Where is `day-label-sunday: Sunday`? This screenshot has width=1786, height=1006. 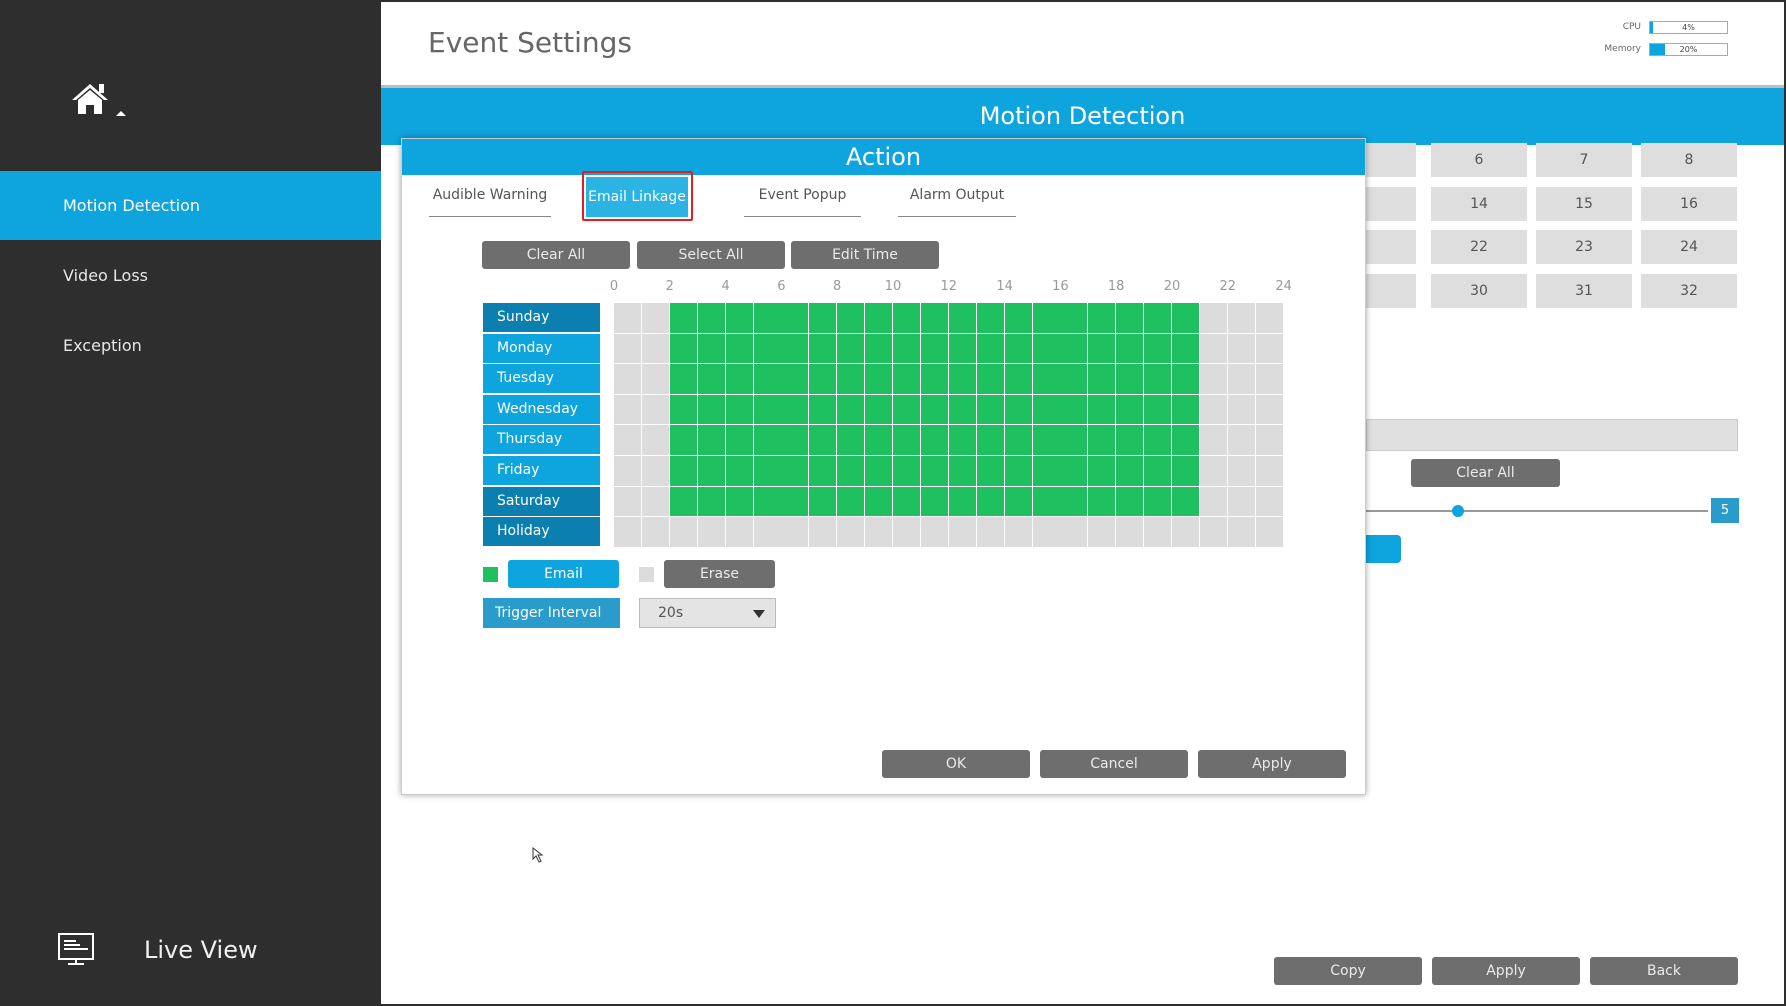 day-label-sunday: Sunday is located at coordinates (541, 317).